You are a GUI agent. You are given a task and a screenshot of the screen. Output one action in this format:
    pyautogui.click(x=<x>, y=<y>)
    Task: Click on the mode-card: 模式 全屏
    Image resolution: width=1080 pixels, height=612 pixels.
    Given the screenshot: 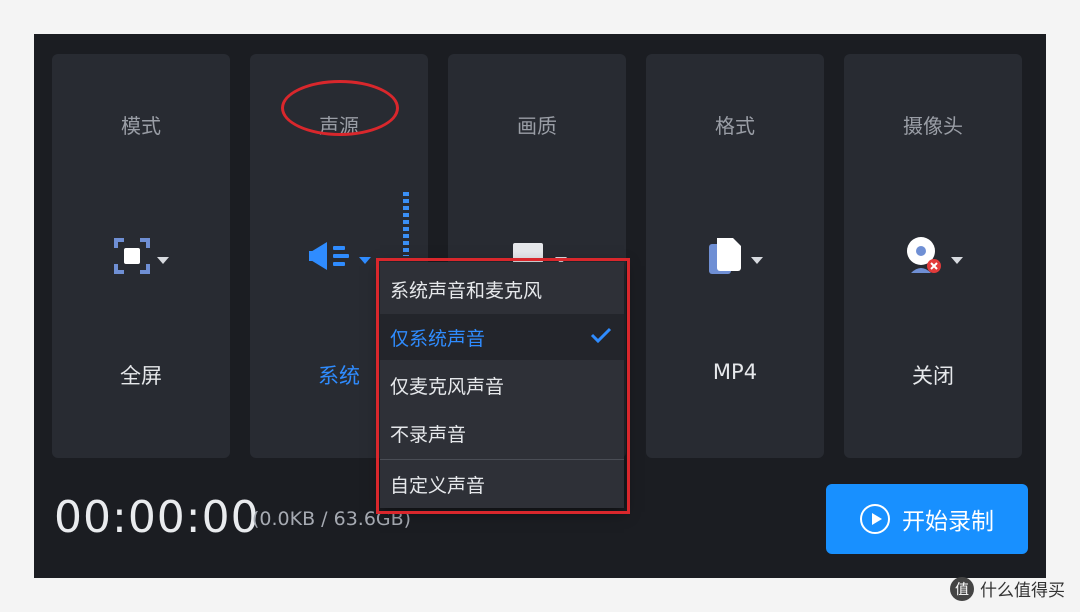 What is the action you would take?
    pyautogui.click(x=141, y=256)
    